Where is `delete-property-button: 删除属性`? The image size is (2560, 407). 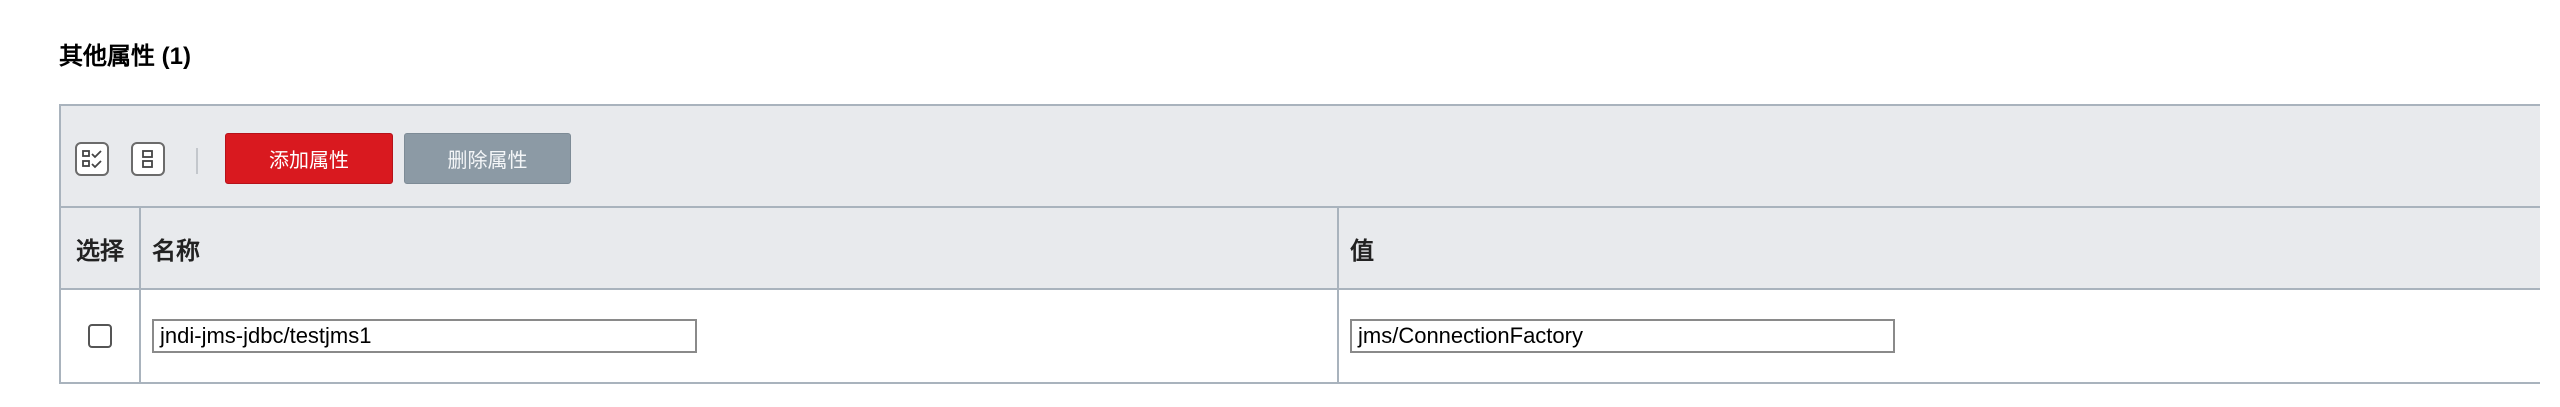 delete-property-button: 删除属性 is located at coordinates (487, 158).